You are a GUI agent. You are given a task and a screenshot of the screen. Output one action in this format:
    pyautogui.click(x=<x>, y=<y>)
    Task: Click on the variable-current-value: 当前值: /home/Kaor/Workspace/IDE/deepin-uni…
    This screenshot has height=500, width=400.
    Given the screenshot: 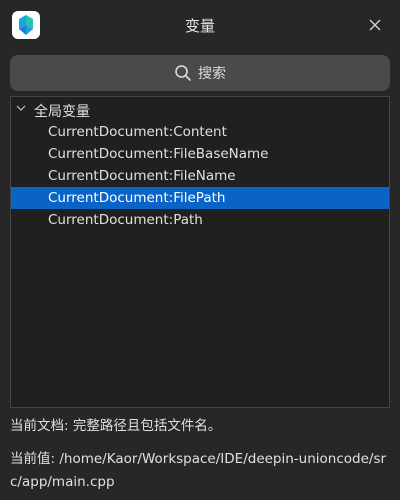 What is the action you would take?
    pyautogui.click(x=198, y=470)
    